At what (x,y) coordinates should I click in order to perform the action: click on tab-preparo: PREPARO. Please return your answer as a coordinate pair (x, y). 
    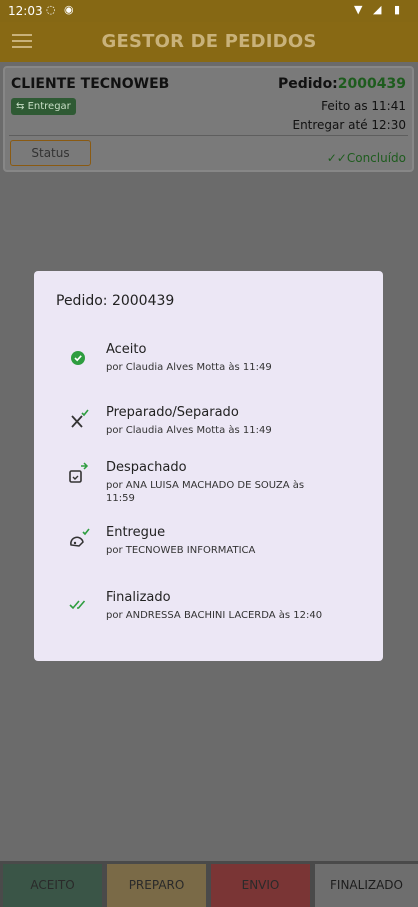
    Looking at the image, I should click on (156, 885).